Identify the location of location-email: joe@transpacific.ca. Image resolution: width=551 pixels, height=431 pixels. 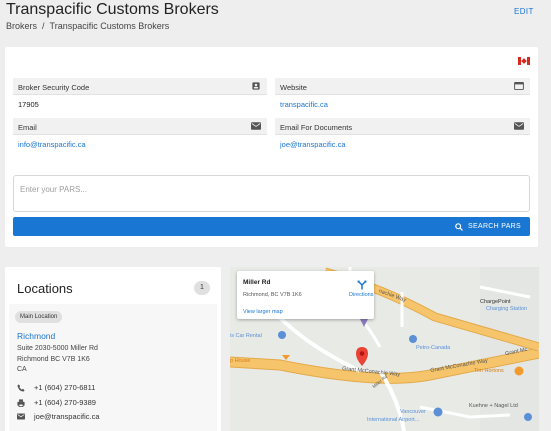
(67, 416).